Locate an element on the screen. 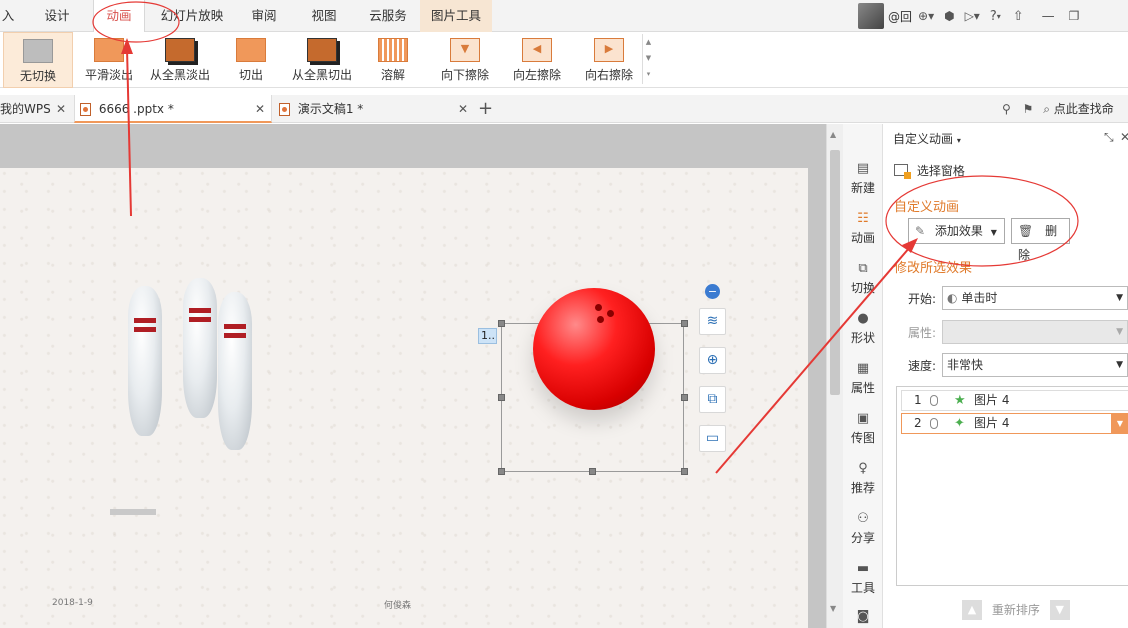  menu-view: 视图 is located at coordinates (324, 16).